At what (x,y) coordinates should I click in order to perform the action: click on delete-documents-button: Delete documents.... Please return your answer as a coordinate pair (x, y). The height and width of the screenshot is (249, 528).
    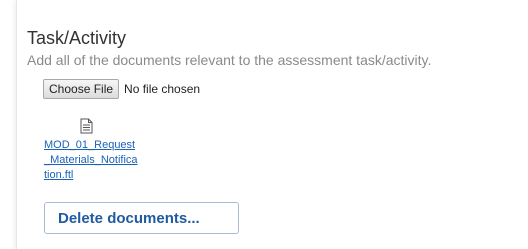
    Looking at the image, I should click on (141, 218).